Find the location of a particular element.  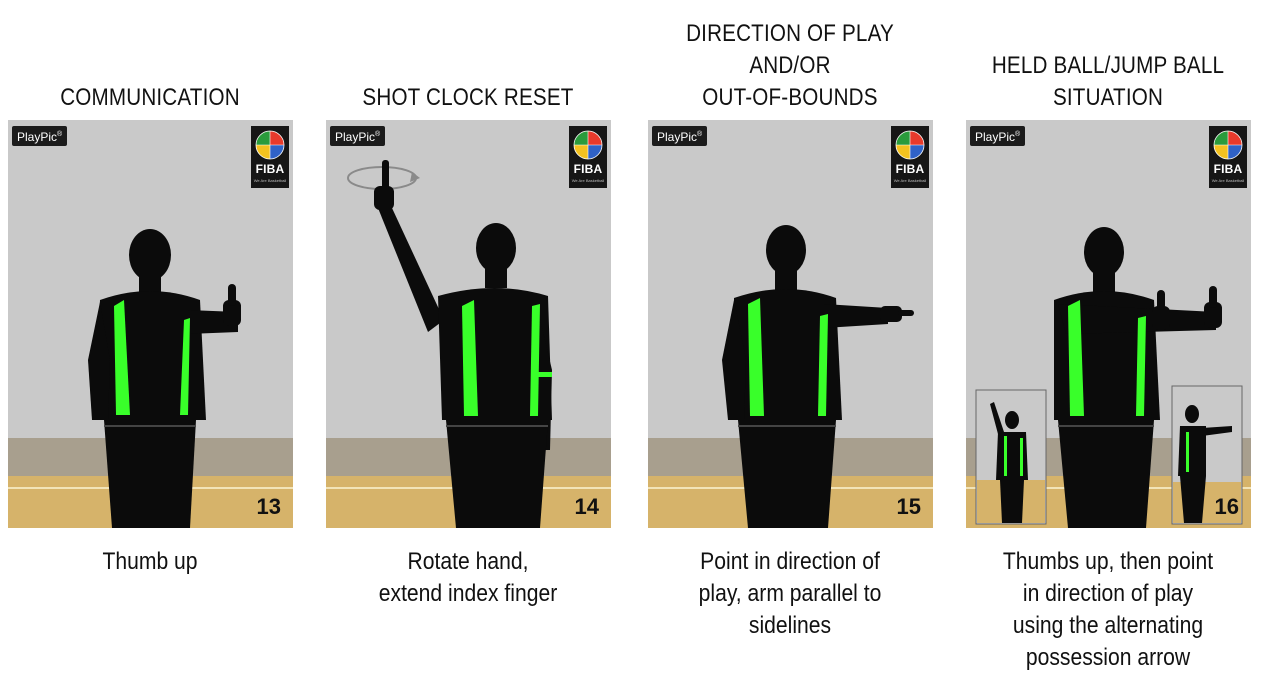

signal-title: DIRECTION OF PLAY AND/OR OUT-OF-BOUNDS is located at coordinates (790, 65).